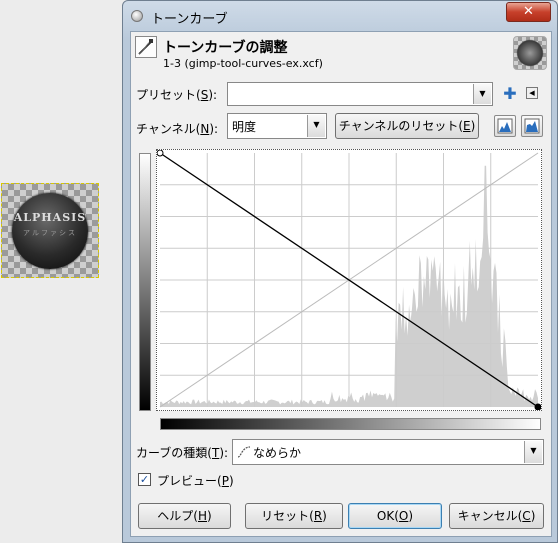  I want to click on preview-checkbox: ✓, so click(144, 479).